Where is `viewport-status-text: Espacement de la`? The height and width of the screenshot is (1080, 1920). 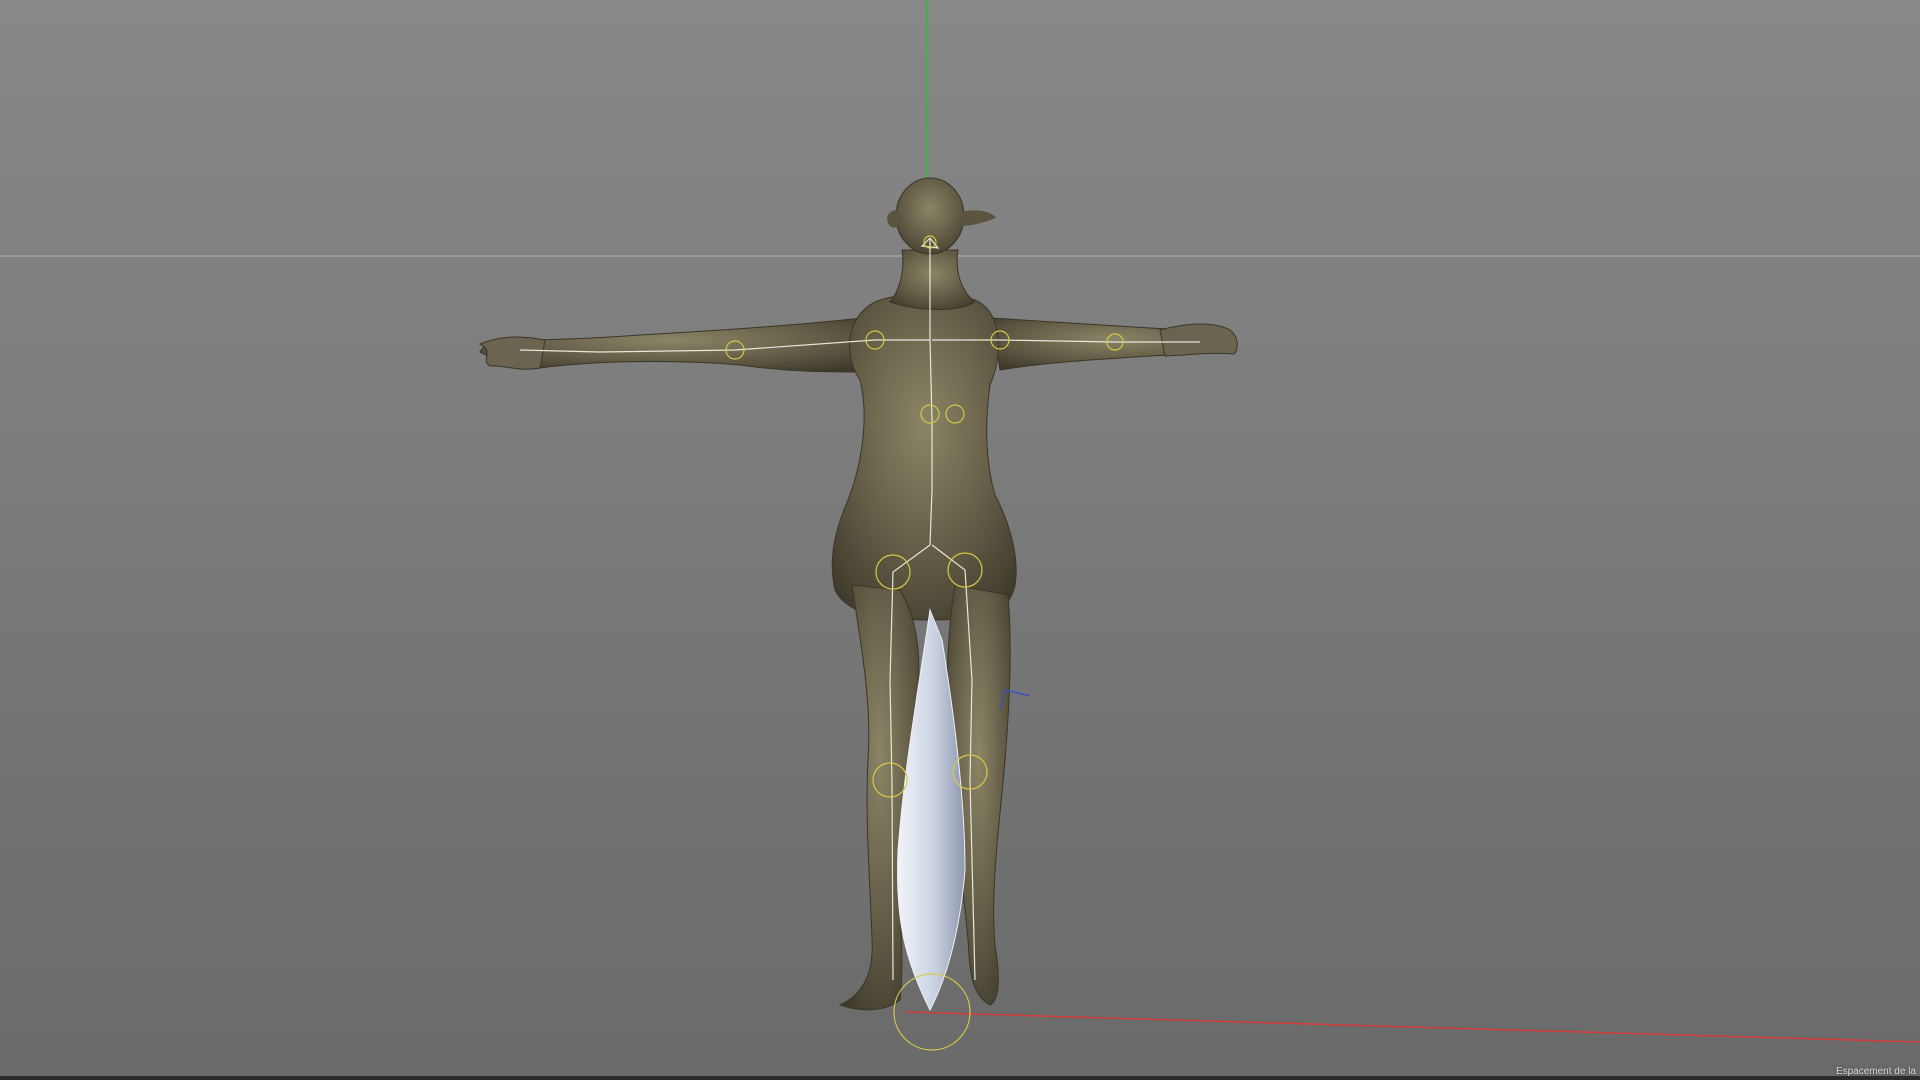 viewport-status-text: Espacement de la is located at coordinates (1875, 1071).